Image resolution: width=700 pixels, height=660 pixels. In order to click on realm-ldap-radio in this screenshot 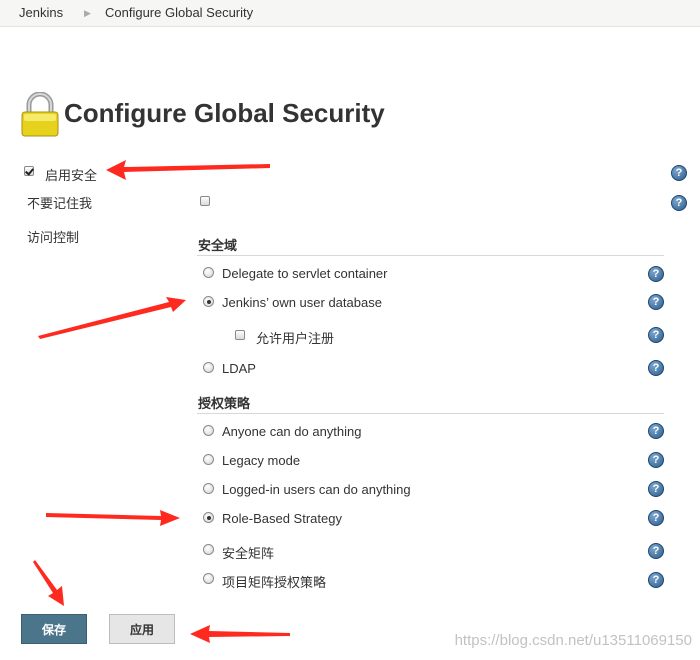, I will do `click(208, 367)`.